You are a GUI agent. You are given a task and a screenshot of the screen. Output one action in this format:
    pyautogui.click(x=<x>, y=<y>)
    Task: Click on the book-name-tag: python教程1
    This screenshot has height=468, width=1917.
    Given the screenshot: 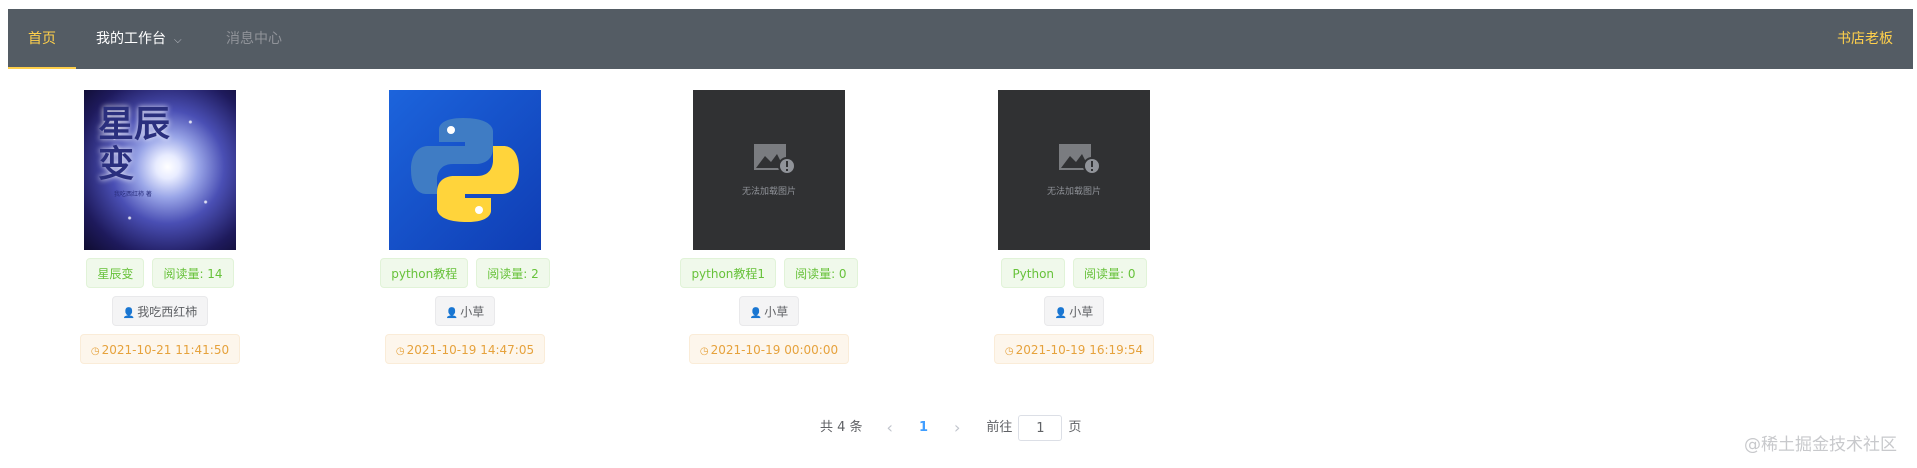 What is the action you would take?
    pyautogui.click(x=728, y=273)
    